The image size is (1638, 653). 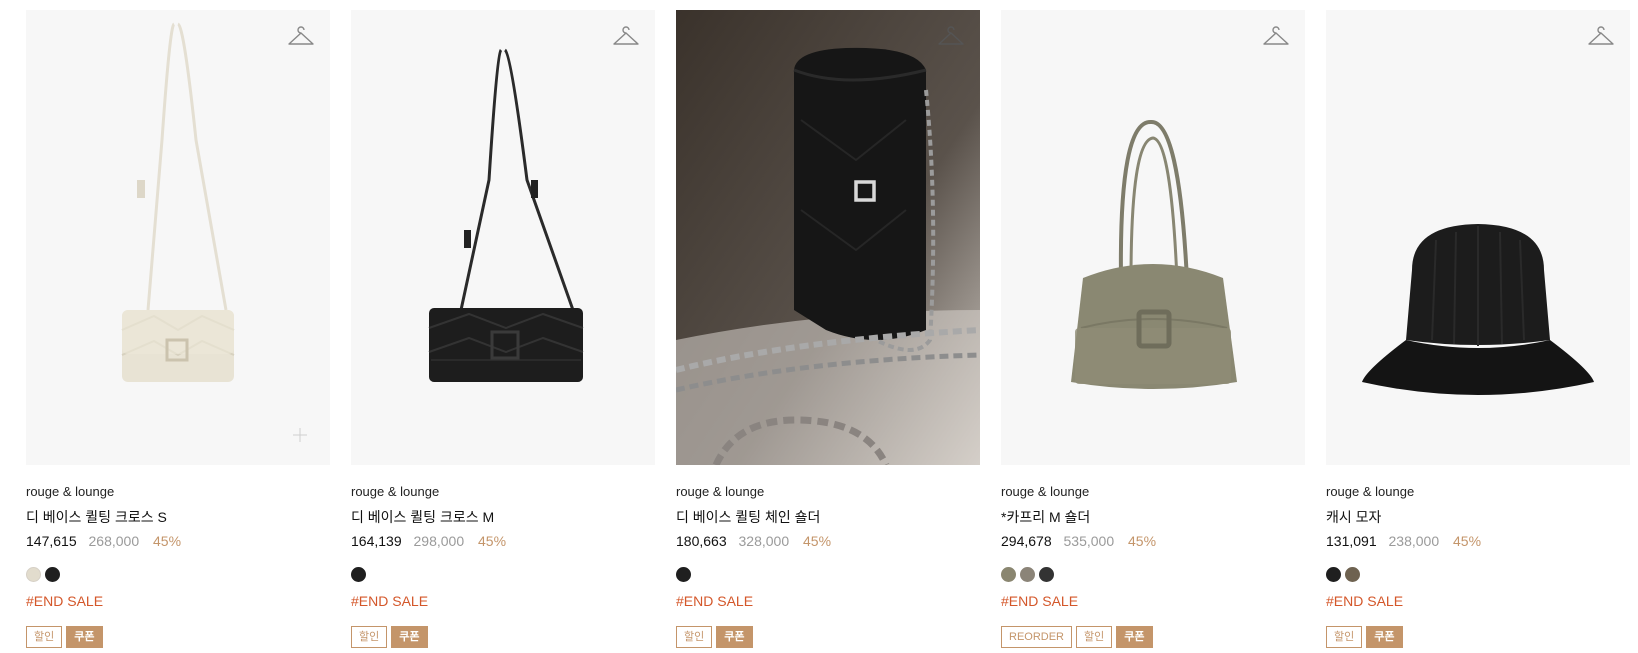 I want to click on cream-quilted-crossbag-image, so click(x=178, y=202).